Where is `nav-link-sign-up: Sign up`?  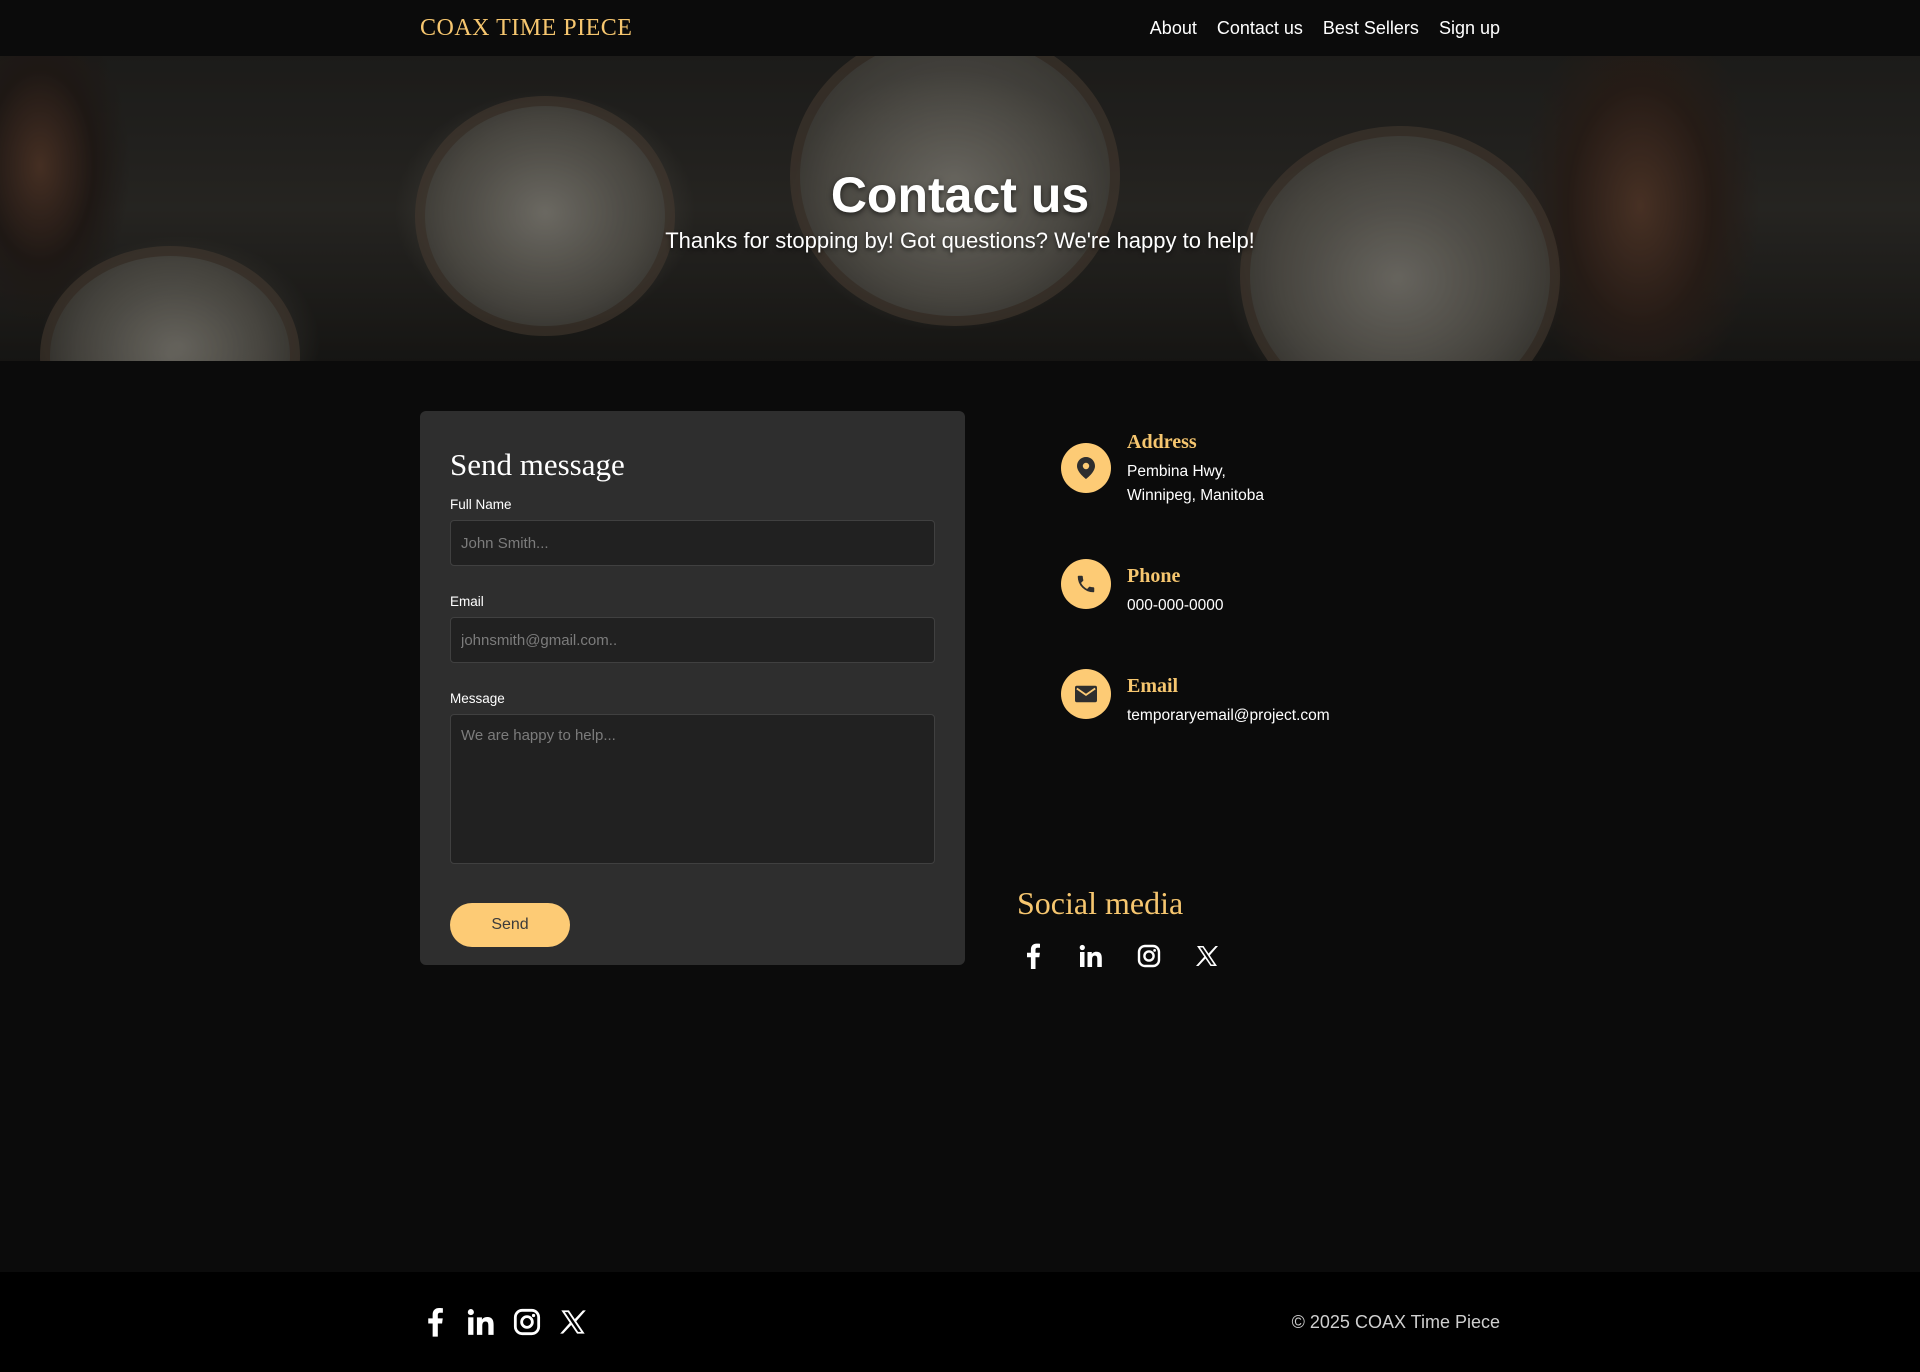 nav-link-sign-up: Sign up is located at coordinates (1469, 28).